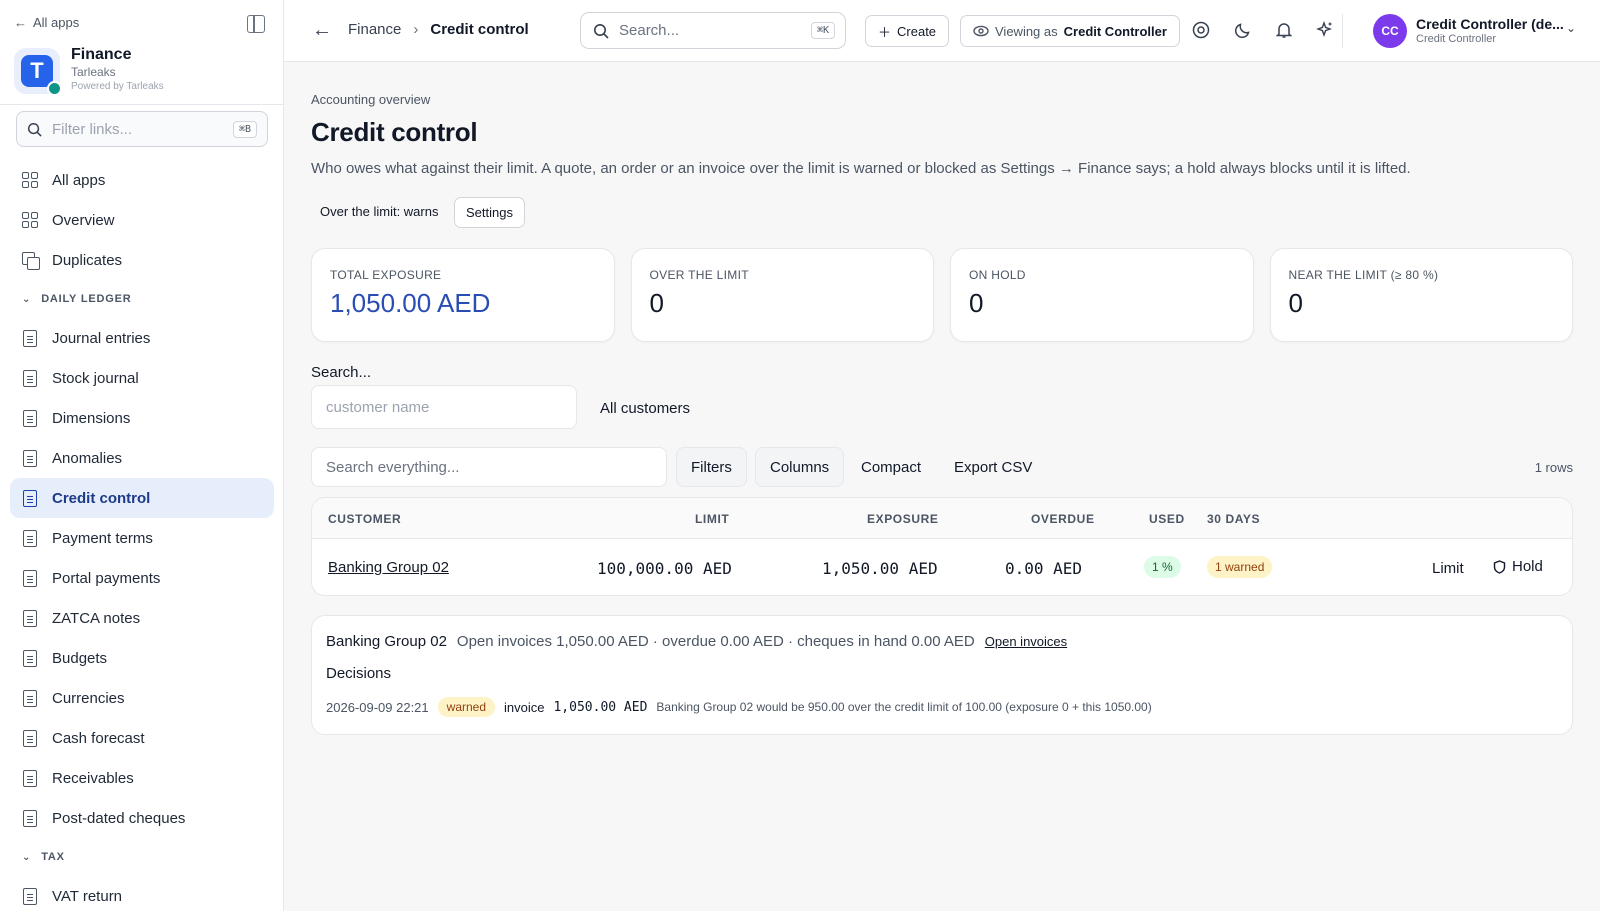  I want to click on sidebar-item-zatca-notes: ZATCA notes, so click(142, 618).